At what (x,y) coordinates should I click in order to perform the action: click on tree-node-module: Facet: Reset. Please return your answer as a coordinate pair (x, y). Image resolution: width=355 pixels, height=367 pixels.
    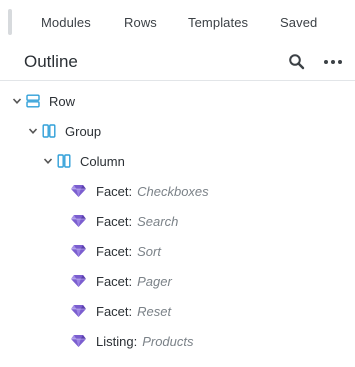
    Looking at the image, I should click on (120, 311).